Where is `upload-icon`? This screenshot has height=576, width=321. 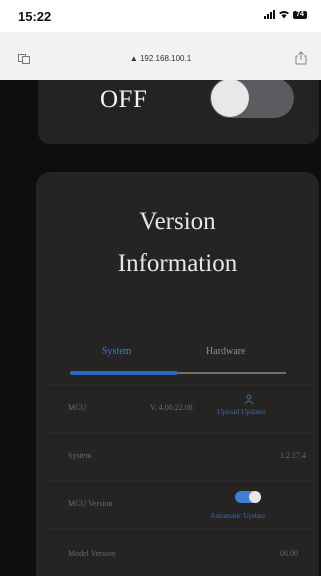 upload-icon is located at coordinates (249, 399).